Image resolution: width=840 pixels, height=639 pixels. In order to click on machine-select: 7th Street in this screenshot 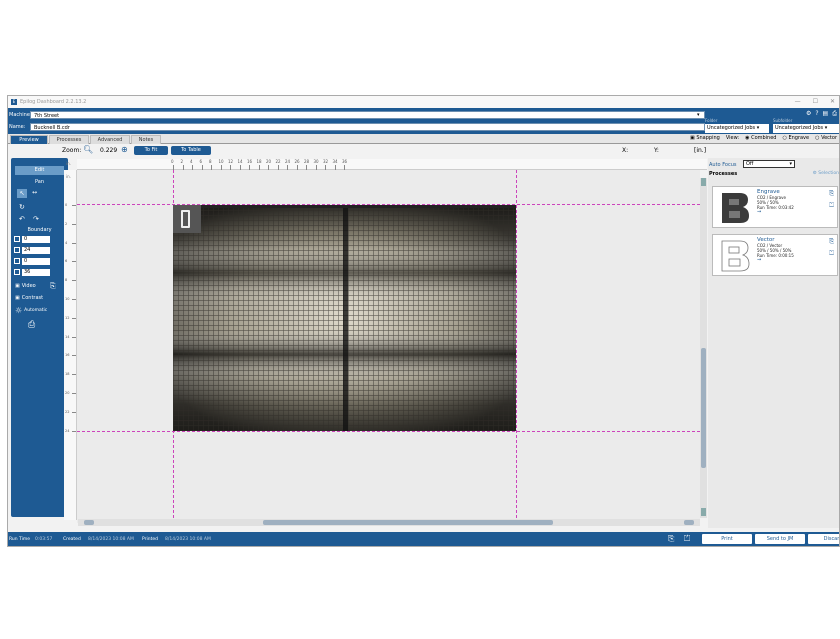, I will do `click(367, 114)`.